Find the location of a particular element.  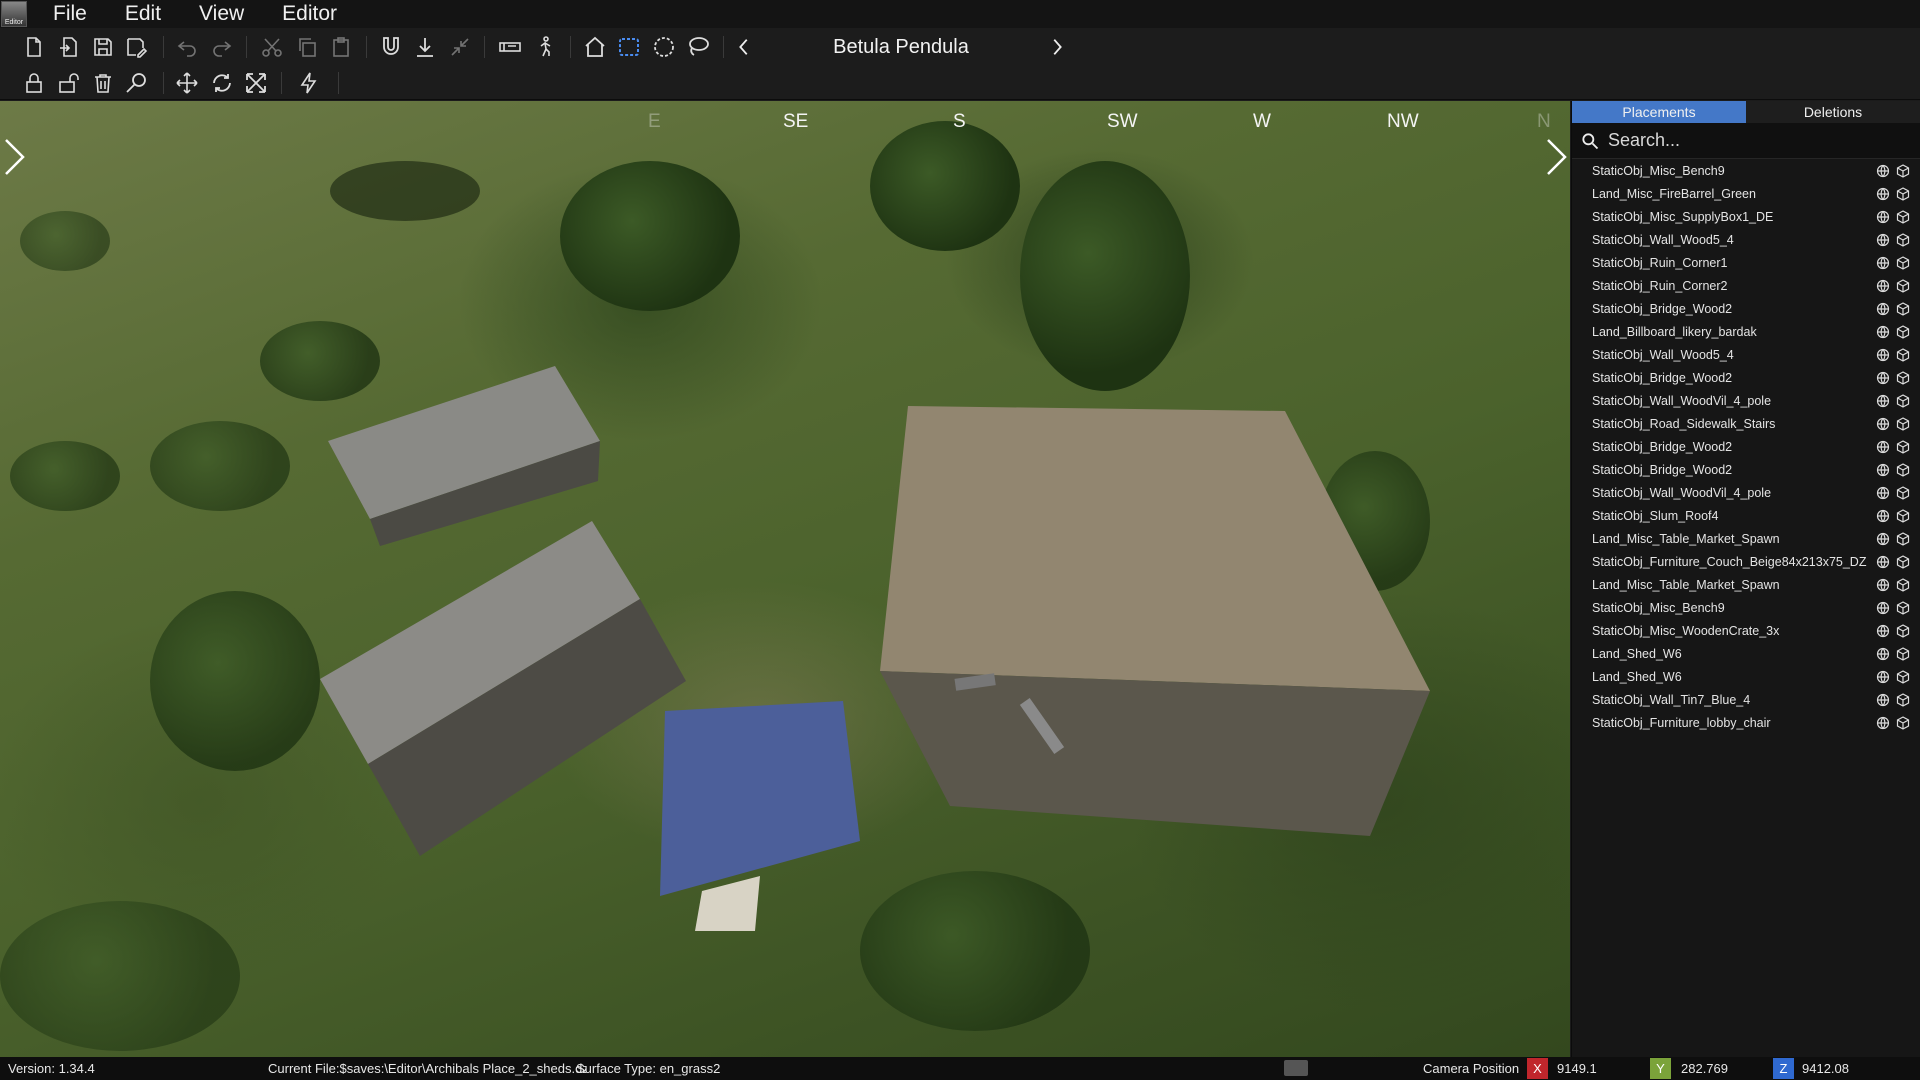

unlock-icon is located at coordinates (69, 83).